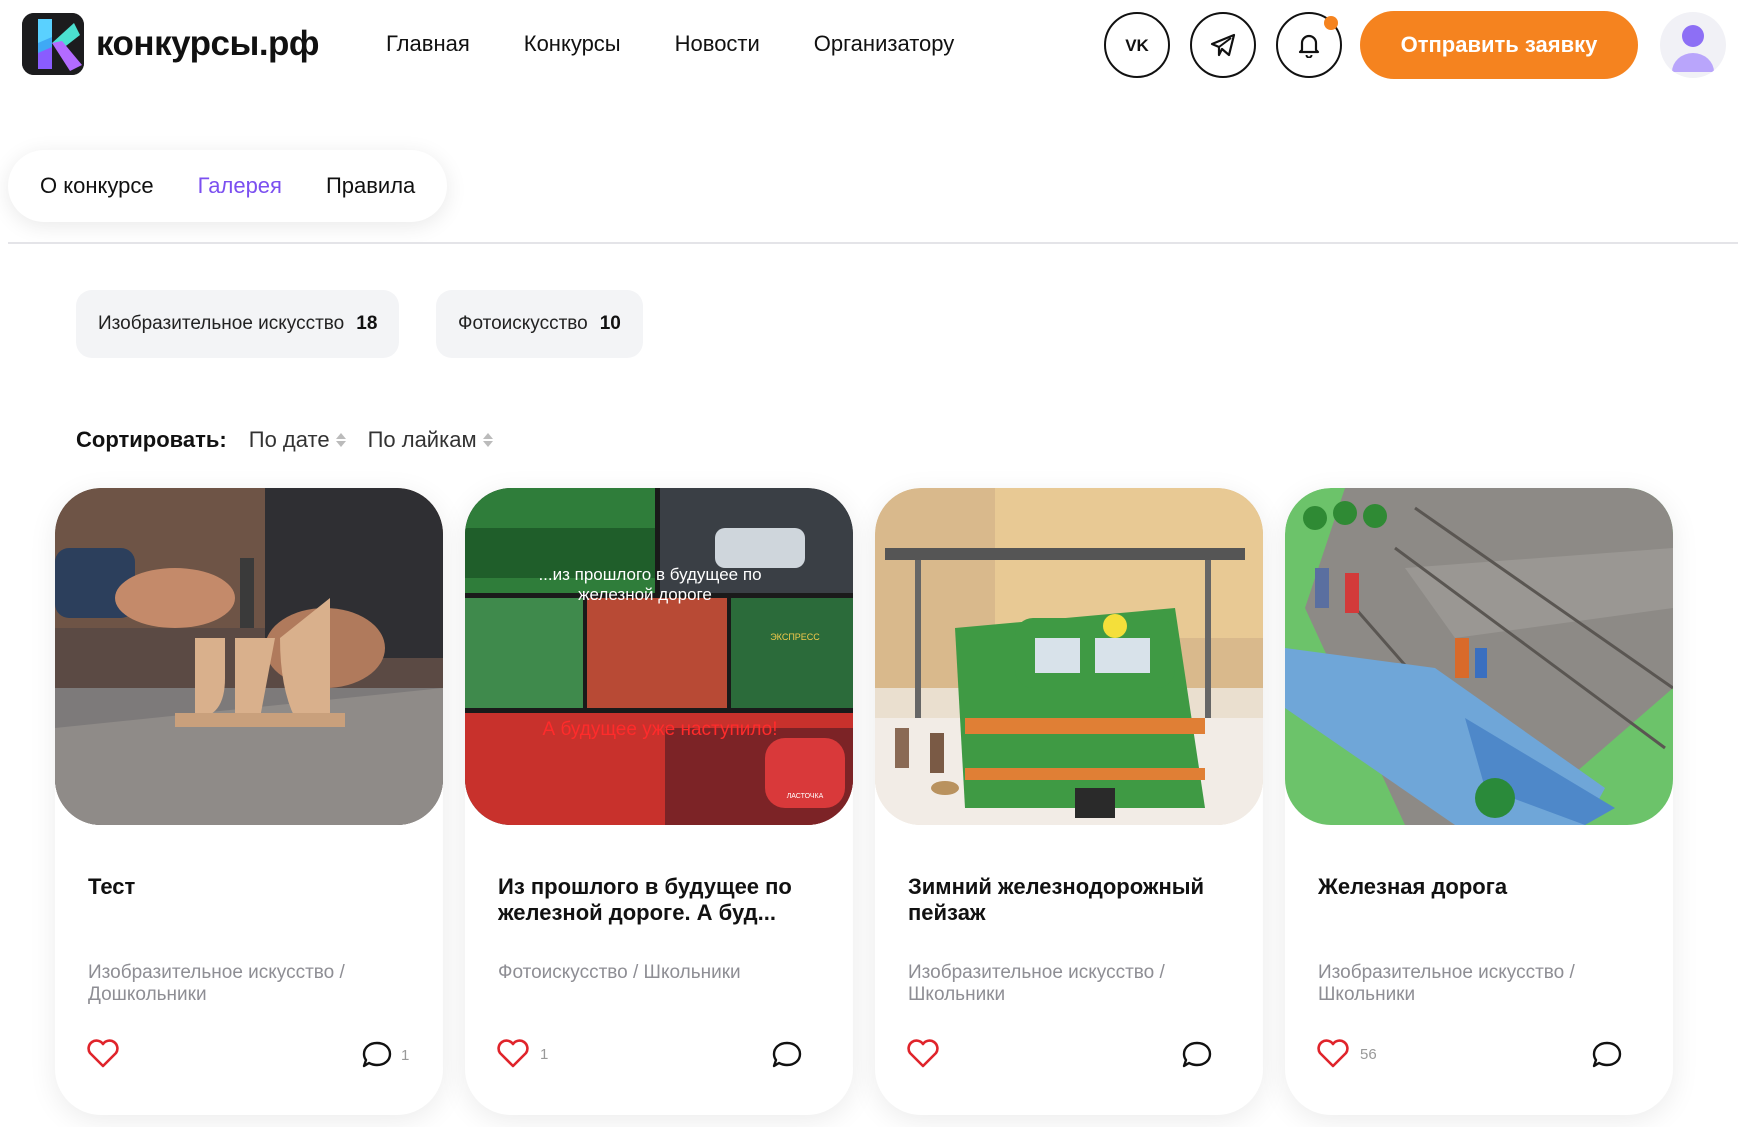  I want to click on user-avatar, so click(1693, 45).